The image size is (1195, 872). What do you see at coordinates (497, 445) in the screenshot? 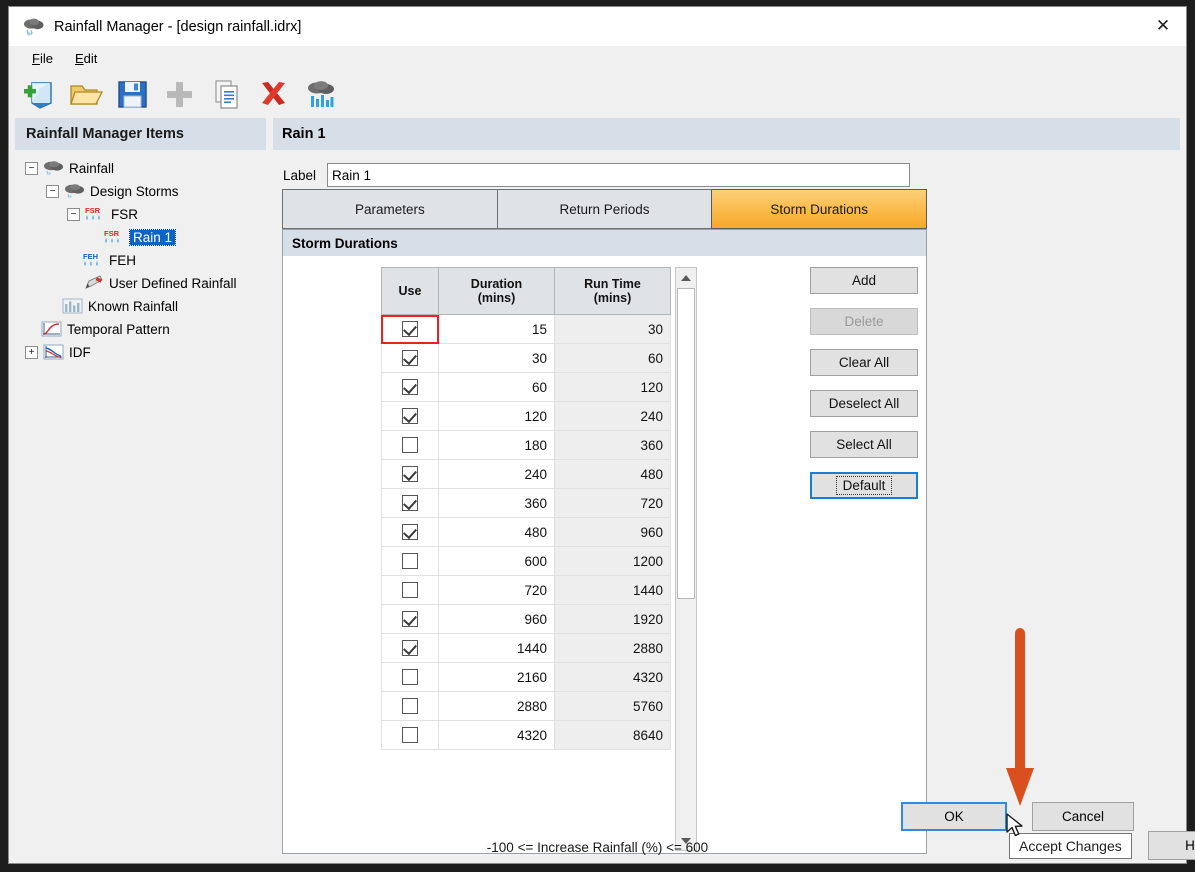
I see `duration-cell: 180` at bounding box center [497, 445].